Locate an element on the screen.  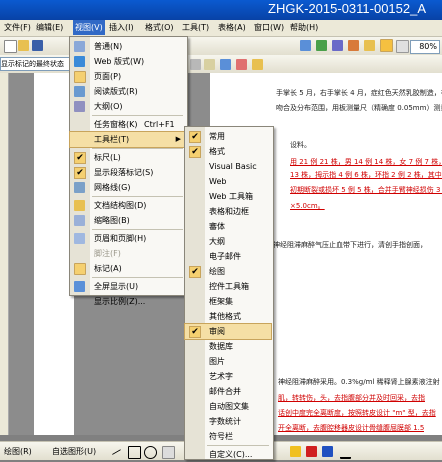
toolbars_submenu-item-0: ✔ 常用 is located at coordinates (228, 136).